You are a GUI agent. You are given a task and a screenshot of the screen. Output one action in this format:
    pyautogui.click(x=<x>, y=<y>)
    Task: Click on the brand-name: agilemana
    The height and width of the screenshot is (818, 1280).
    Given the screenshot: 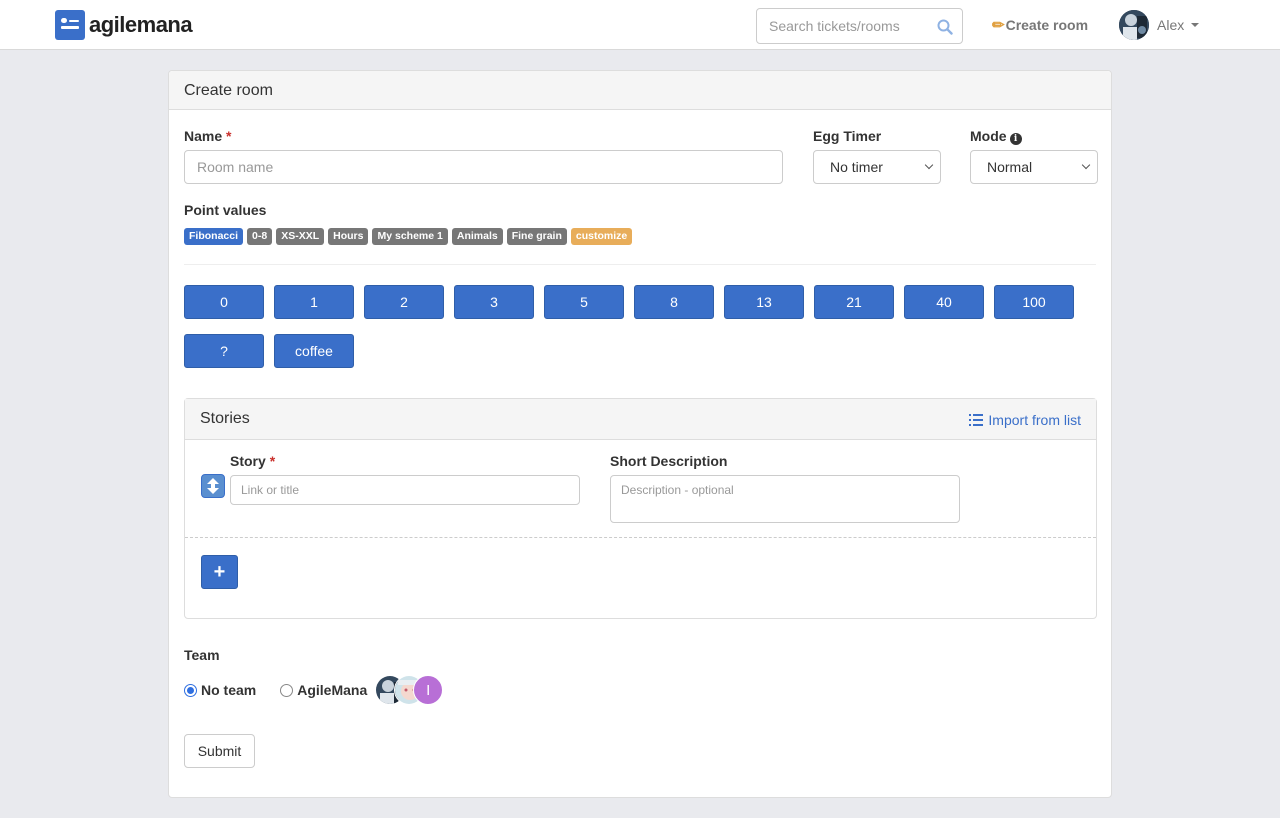 What is the action you would take?
    pyautogui.click(x=141, y=24)
    